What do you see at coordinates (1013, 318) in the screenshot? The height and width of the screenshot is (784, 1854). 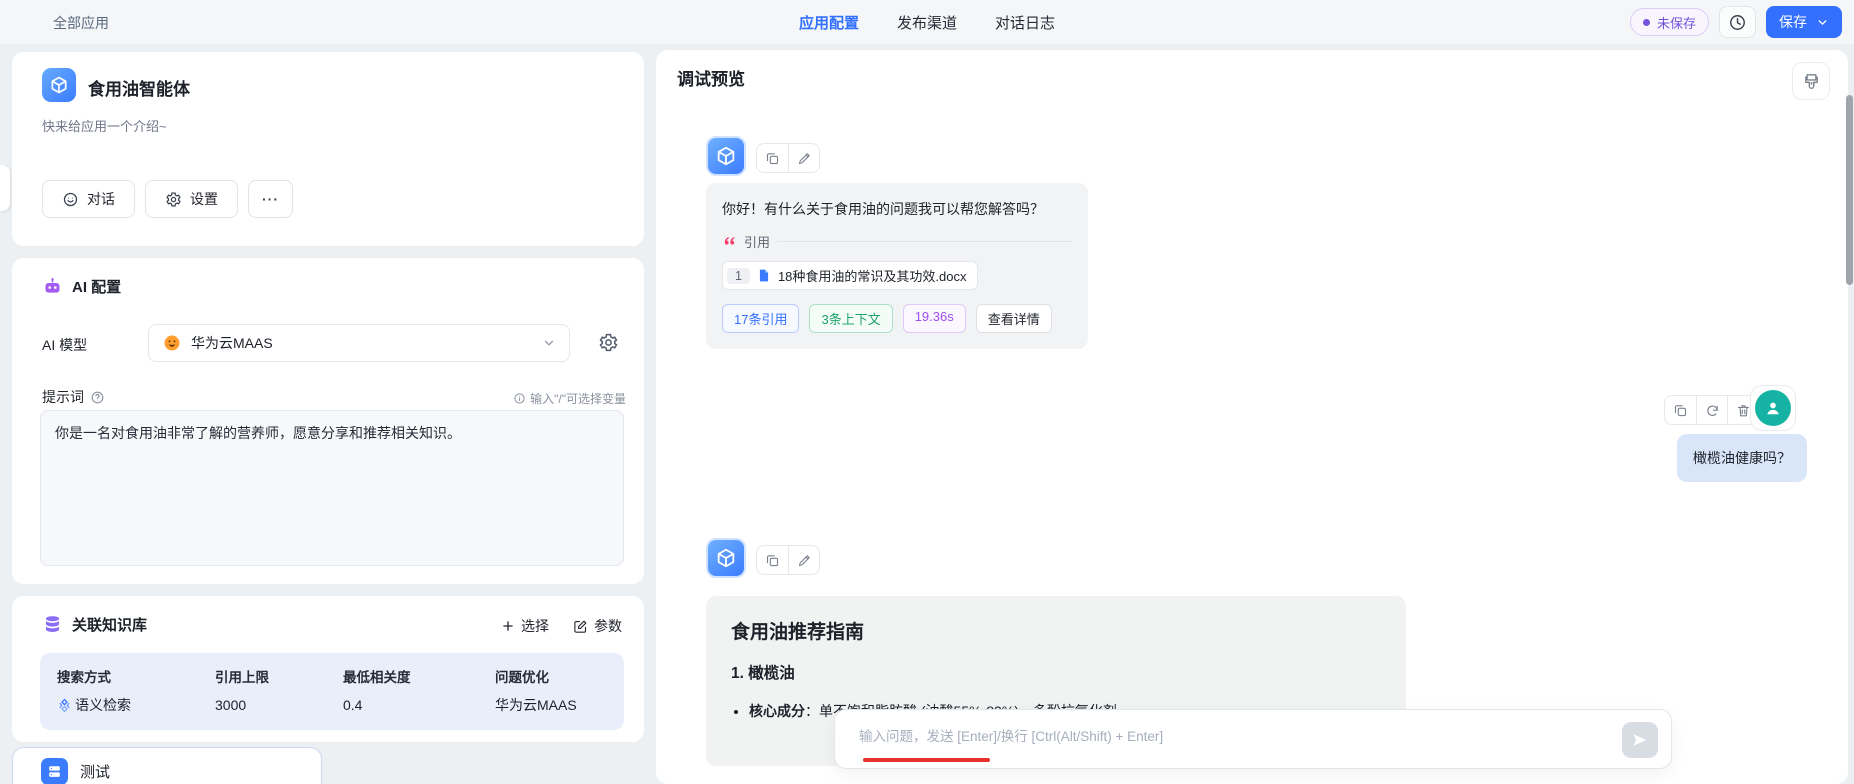 I see `view-details-button: 查看详情` at bounding box center [1013, 318].